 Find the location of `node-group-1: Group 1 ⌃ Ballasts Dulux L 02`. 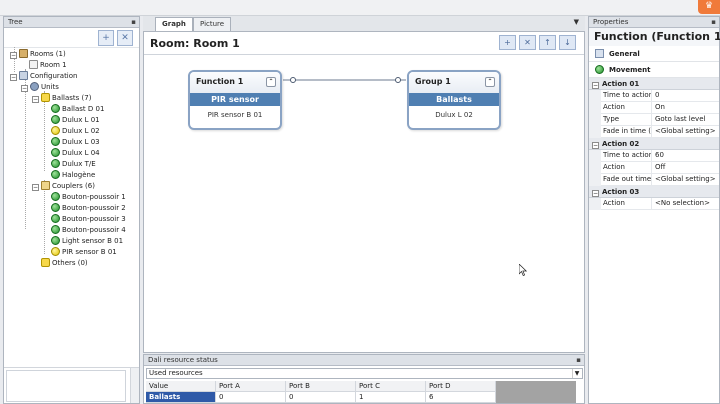

node-group-1: Group 1 ⌃ Ballasts Dulux L 02 is located at coordinates (454, 100).